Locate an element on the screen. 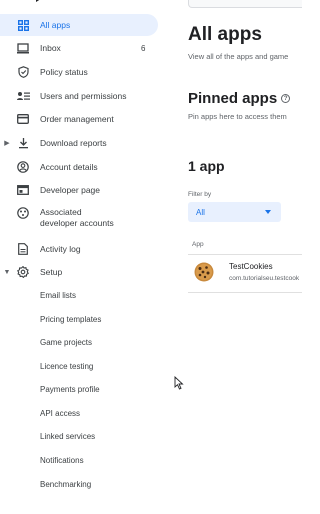 The image size is (320, 514). setup-item-payments-profile: Payments profile is located at coordinates (70, 390).